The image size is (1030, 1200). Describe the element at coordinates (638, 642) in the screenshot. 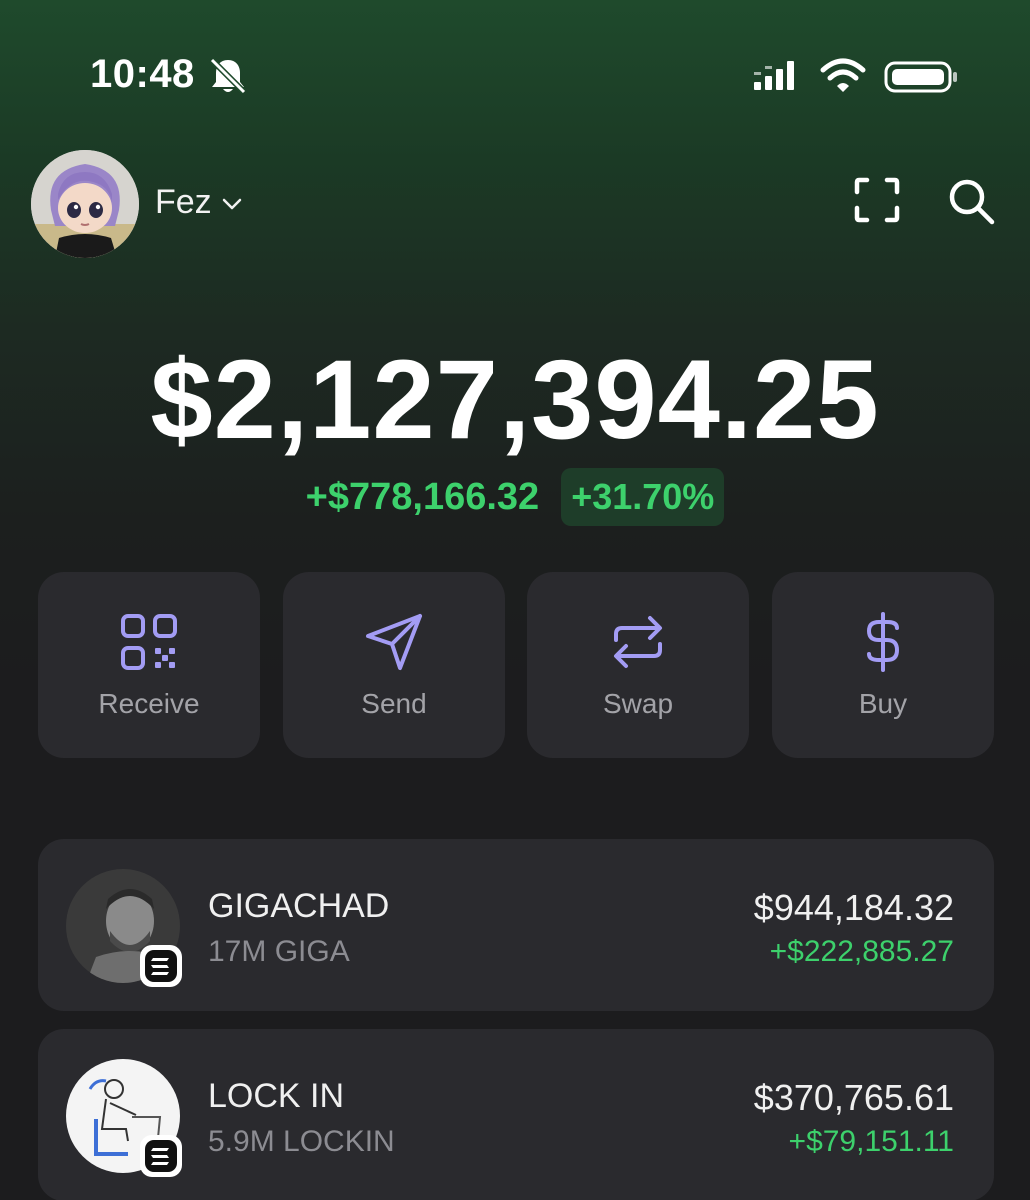

I see `swap-icon` at that location.